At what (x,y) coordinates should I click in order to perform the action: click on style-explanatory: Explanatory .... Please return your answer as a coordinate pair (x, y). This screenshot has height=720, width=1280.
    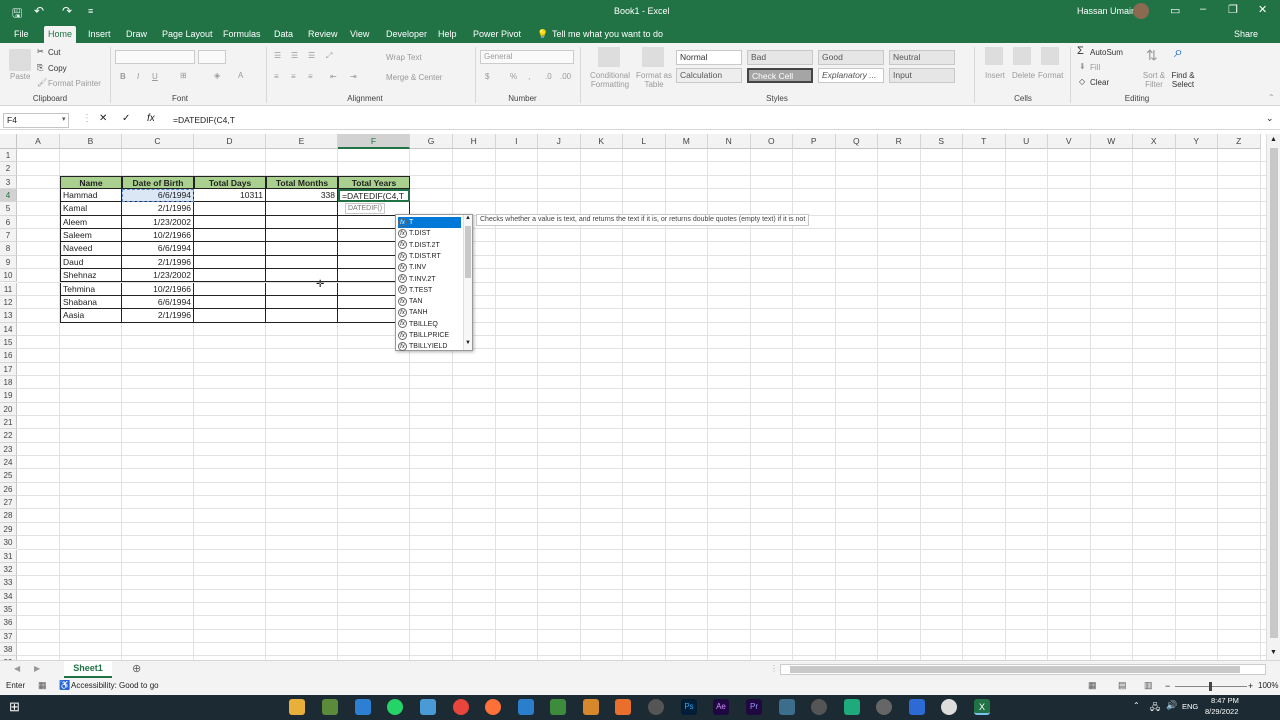
    Looking at the image, I should click on (851, 75).